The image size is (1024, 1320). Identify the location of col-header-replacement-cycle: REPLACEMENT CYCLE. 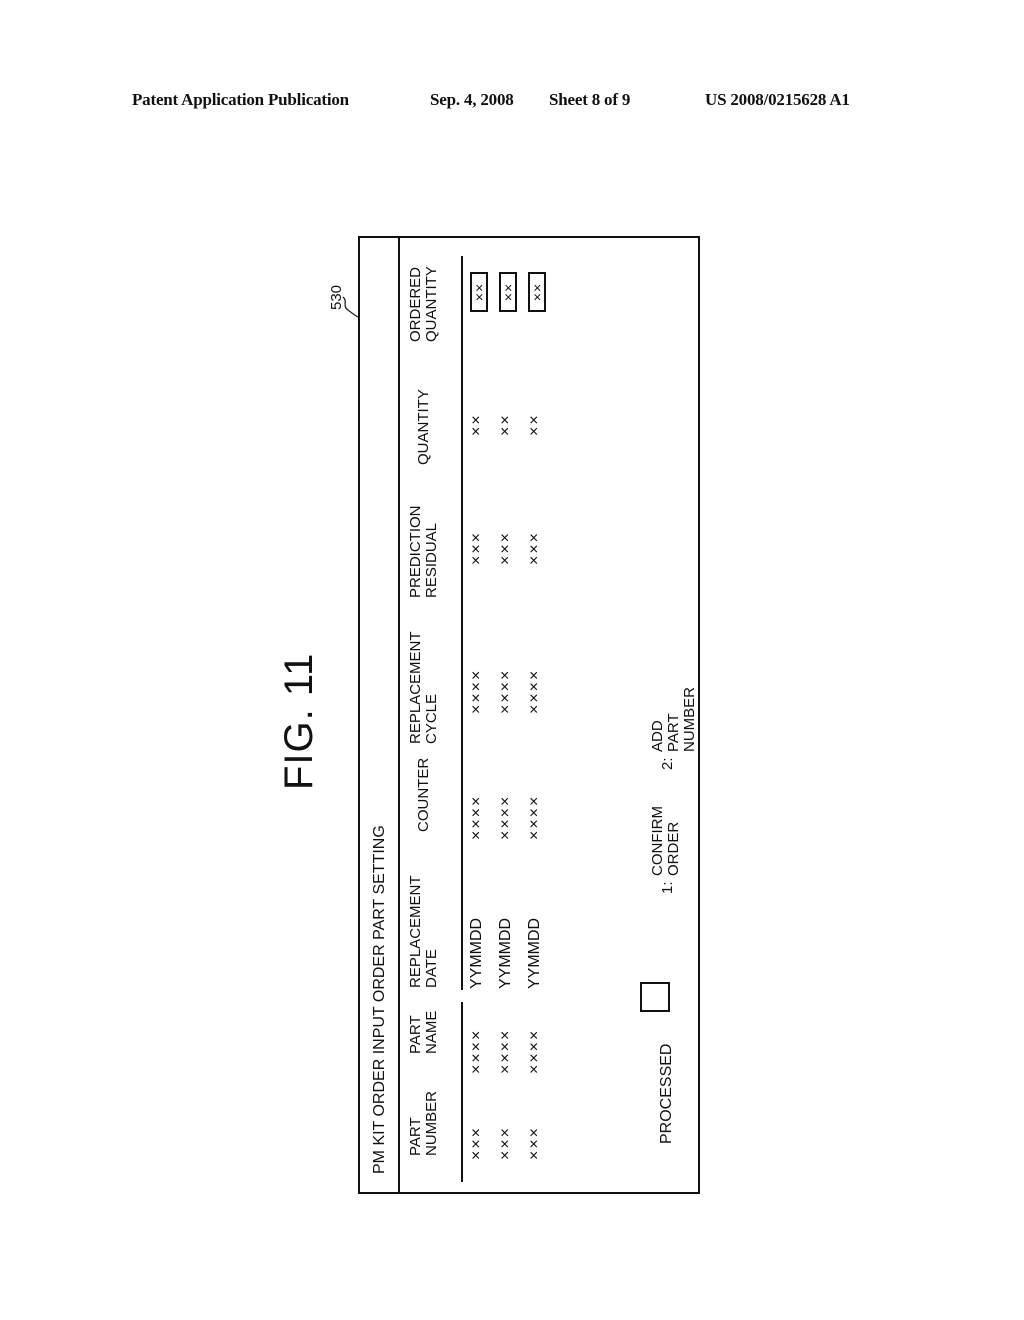
(423, 687).